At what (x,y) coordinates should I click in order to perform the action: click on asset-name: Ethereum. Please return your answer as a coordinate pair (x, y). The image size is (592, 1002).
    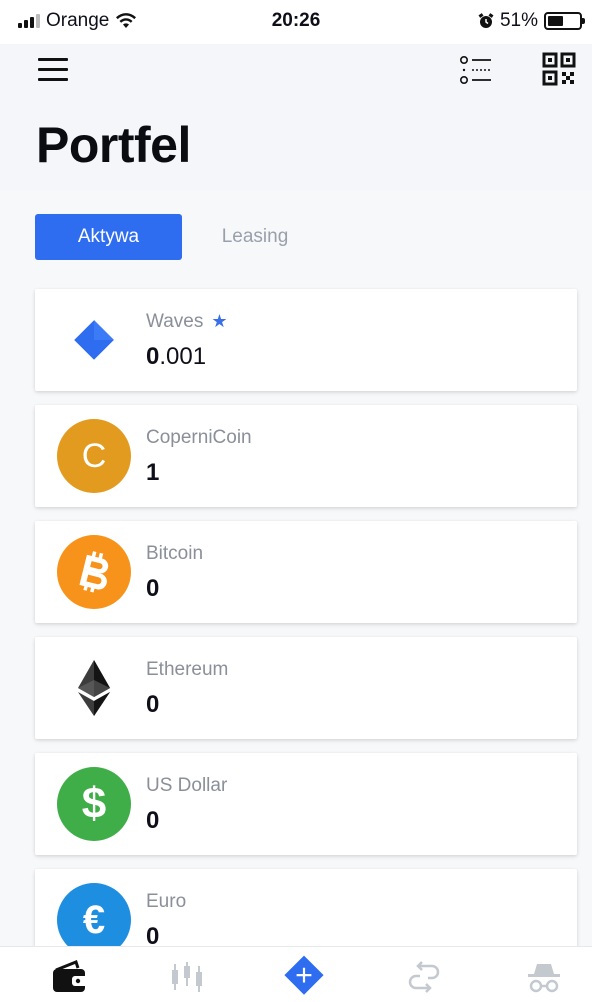
    Looking at the image, I should click on (187, 669).